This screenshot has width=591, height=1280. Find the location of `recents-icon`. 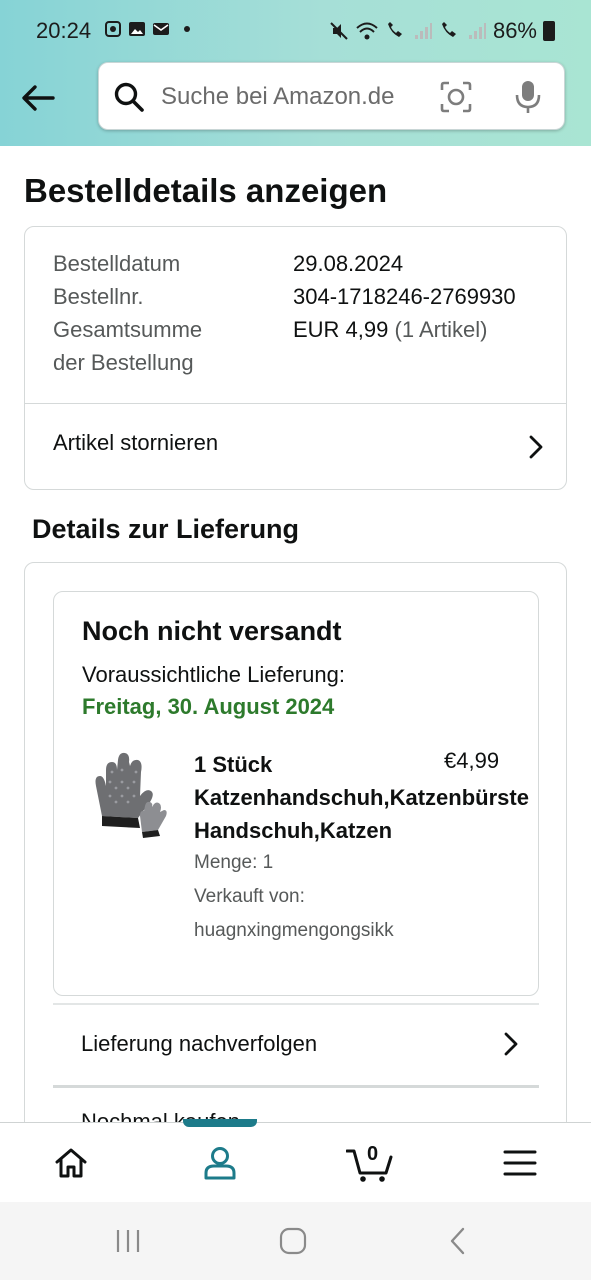

recents-icon is located at coordinates (128, 1241).